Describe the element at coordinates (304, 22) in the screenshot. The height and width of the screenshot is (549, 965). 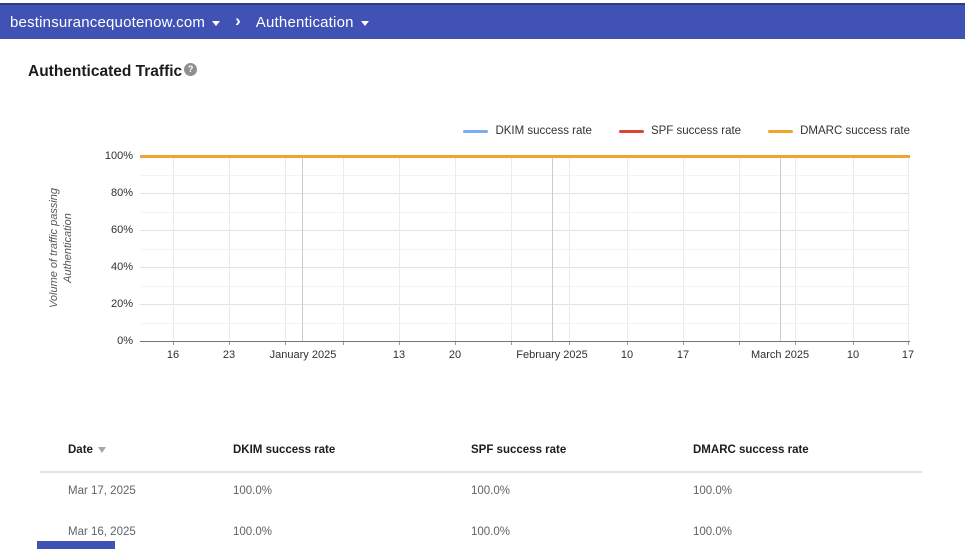
I see `breadcrumb-section-label: Authentication` at that location.